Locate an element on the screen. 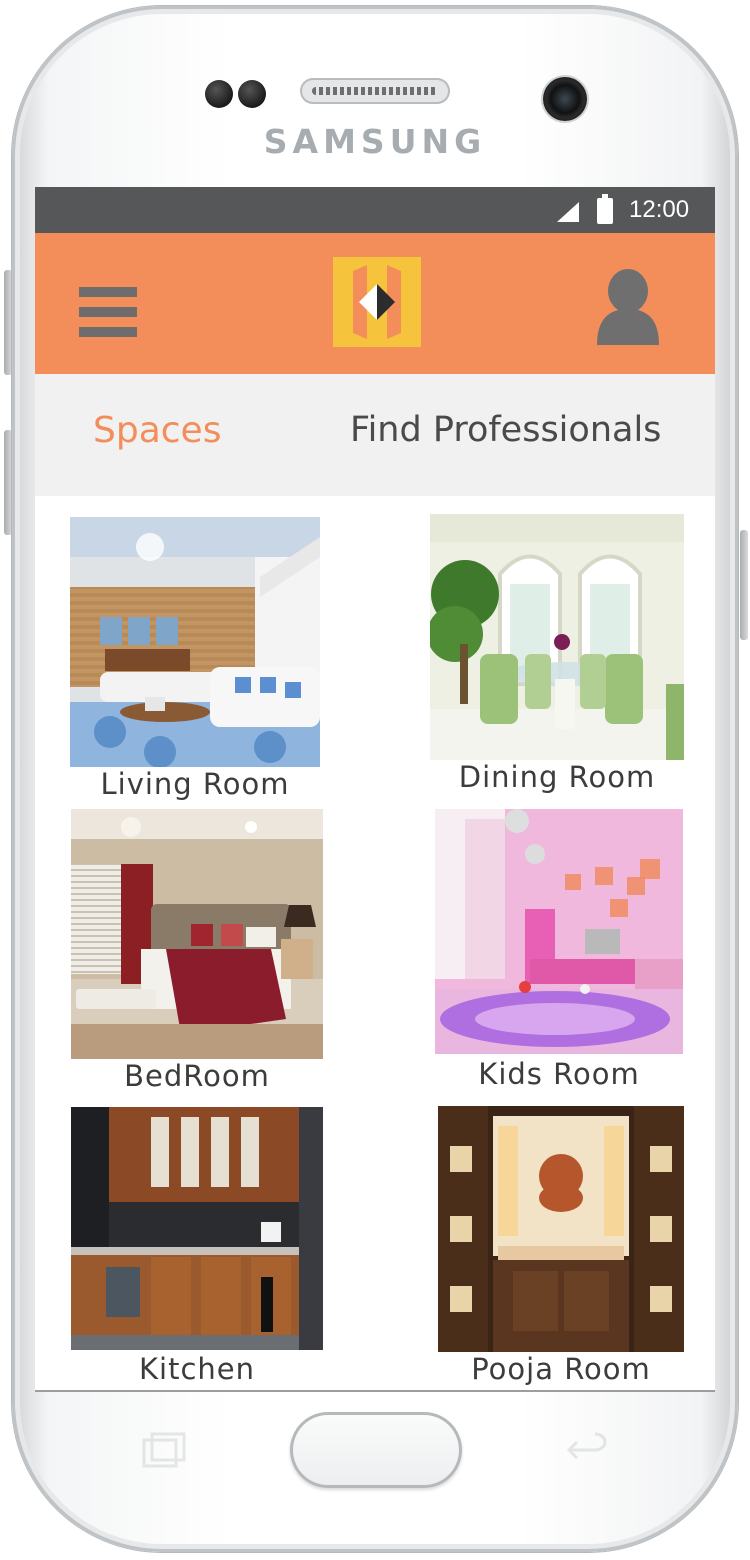 This screenshot has height=1560, width=750. tab-bar: Spaces Find Professionals is located at coordinates (375, 435).